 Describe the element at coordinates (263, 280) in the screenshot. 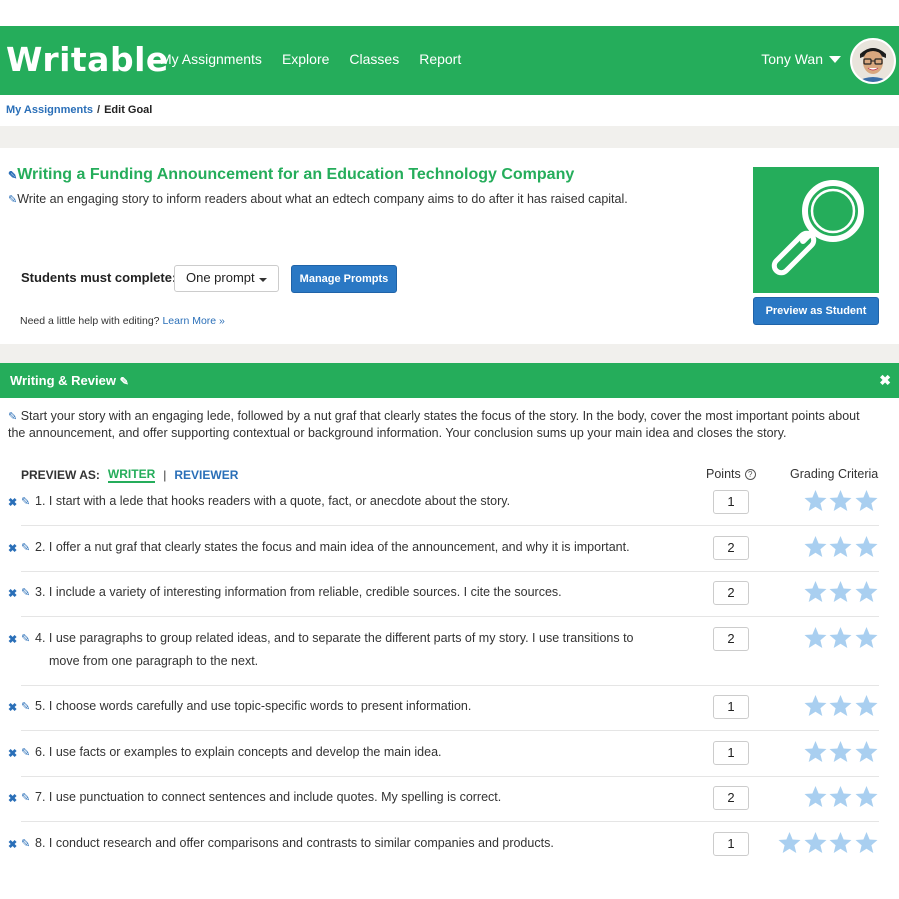

I see `caret-down-icon` at that location.